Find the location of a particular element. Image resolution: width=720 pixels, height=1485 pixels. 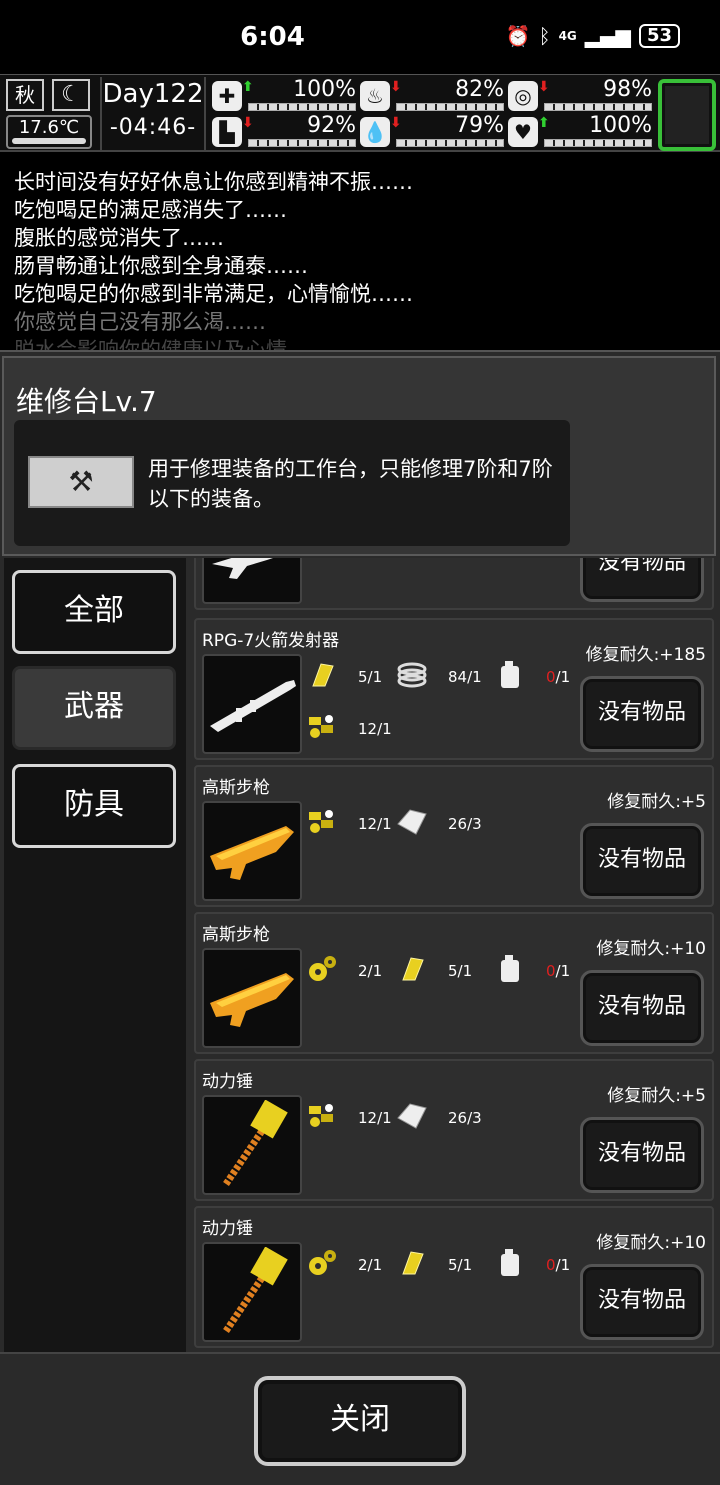

dialog-header: 维修台Lv.7 ⚒ 用于修理装备的工作台，只能修理7阶和7阶以下的装备。 is located at coordinates (359, 456).